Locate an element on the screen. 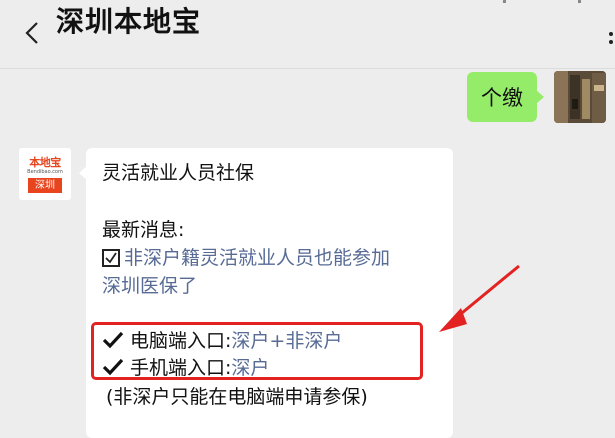 The width and height of the screenshot is (615, 438). message-heading: 灵活就业人员社保 is located at coordinates (178, 173).